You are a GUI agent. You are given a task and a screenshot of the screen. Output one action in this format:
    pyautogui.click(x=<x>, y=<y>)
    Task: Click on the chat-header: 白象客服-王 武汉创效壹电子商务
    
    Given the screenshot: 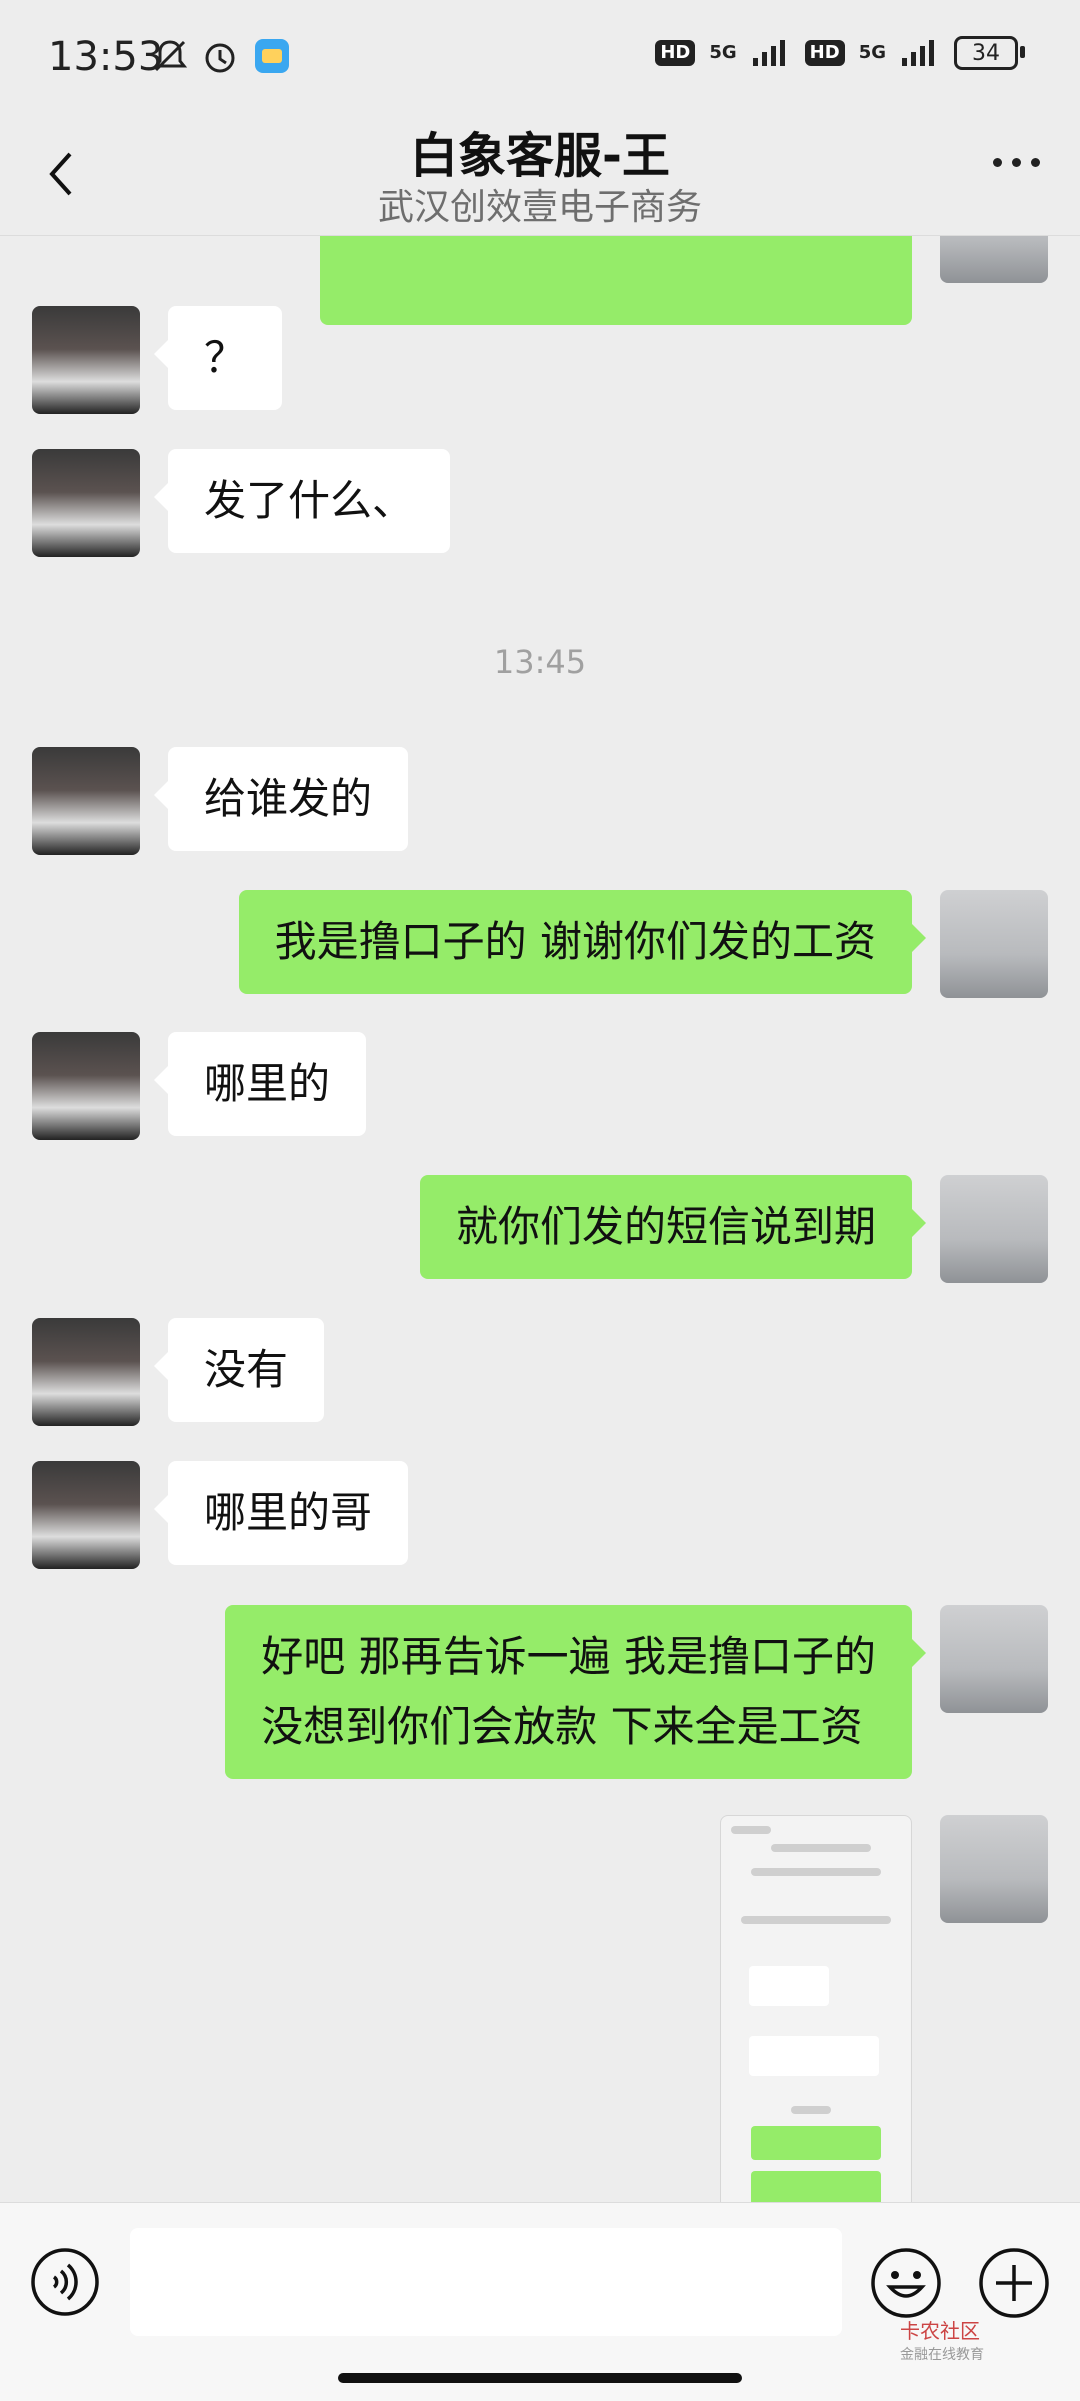 What is the action you would take?
    pyautogui.click(x=540, y=173)
    